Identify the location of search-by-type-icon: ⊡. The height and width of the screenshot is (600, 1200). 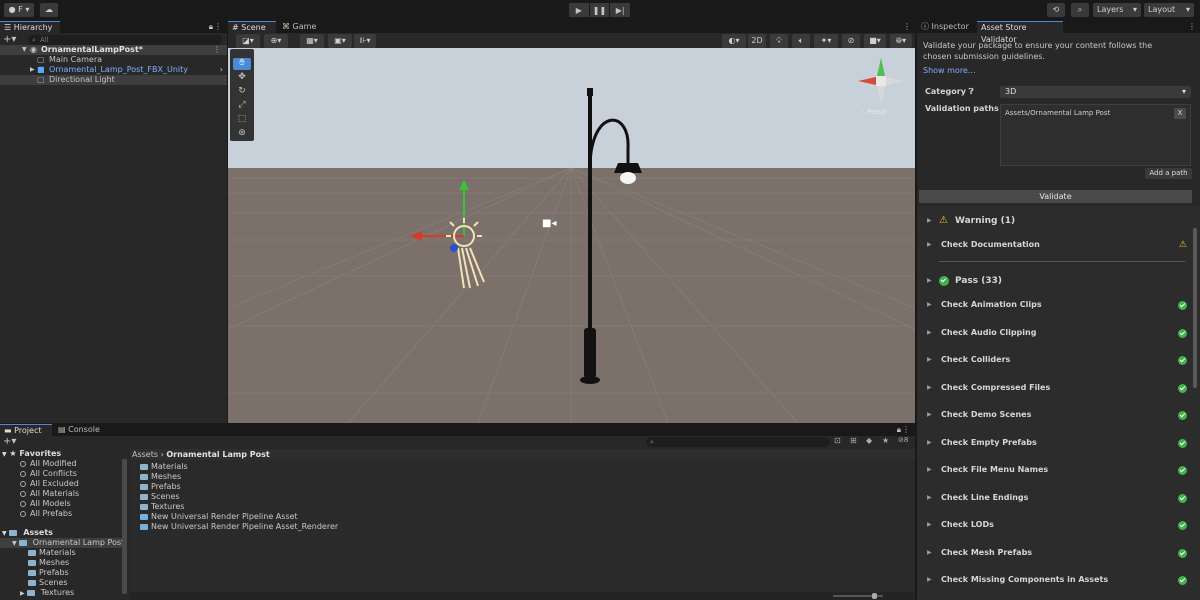
(837, 440).